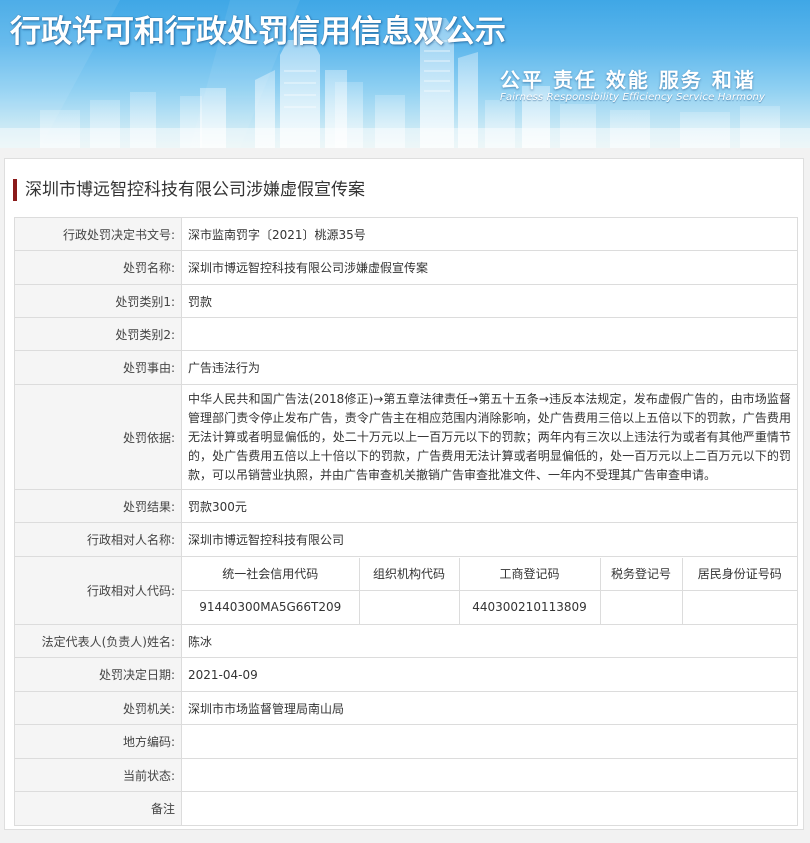  I want to click on code-value-id, so click(739, 607).